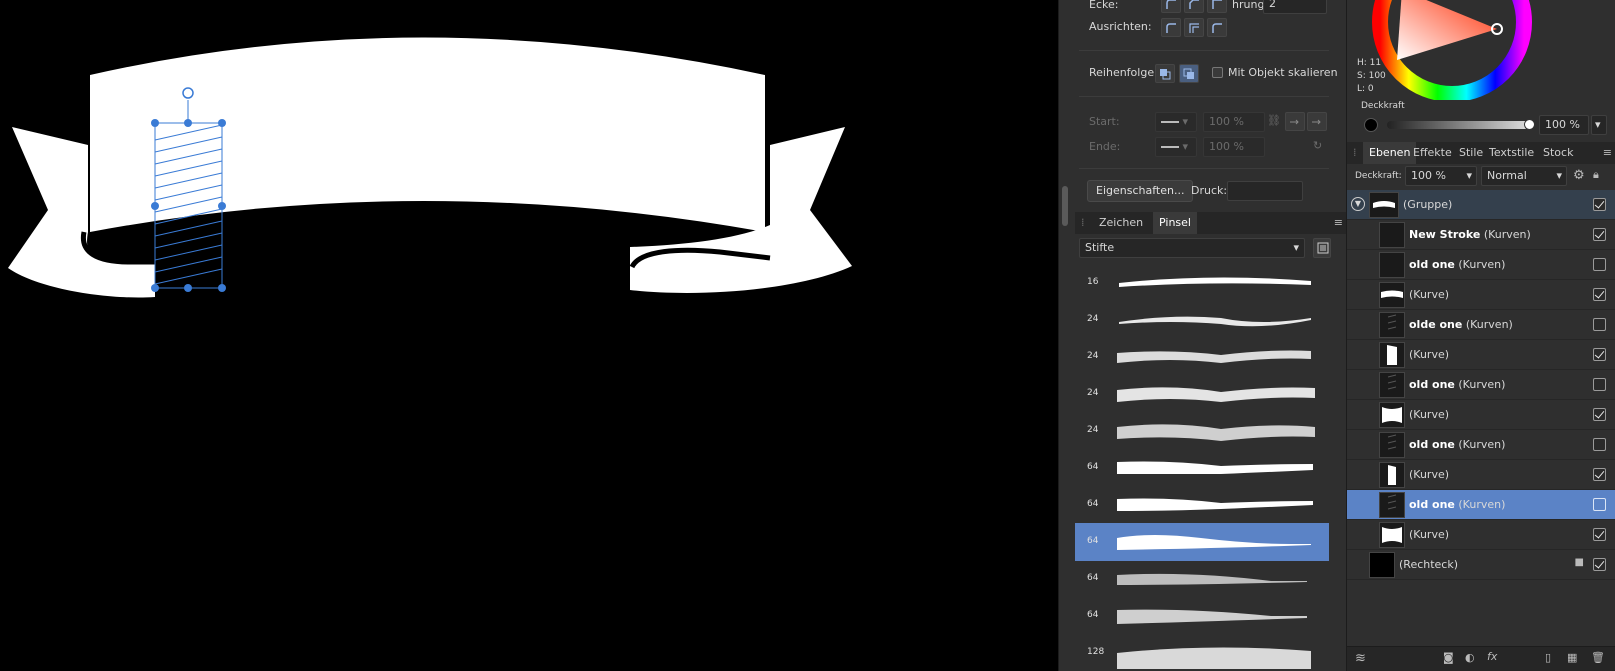 This screenshot has width=1615, height=671. Describe the element at coordinates (1176, 147) in the screenshot. I see `end-arrow-select: ▾` at that location.